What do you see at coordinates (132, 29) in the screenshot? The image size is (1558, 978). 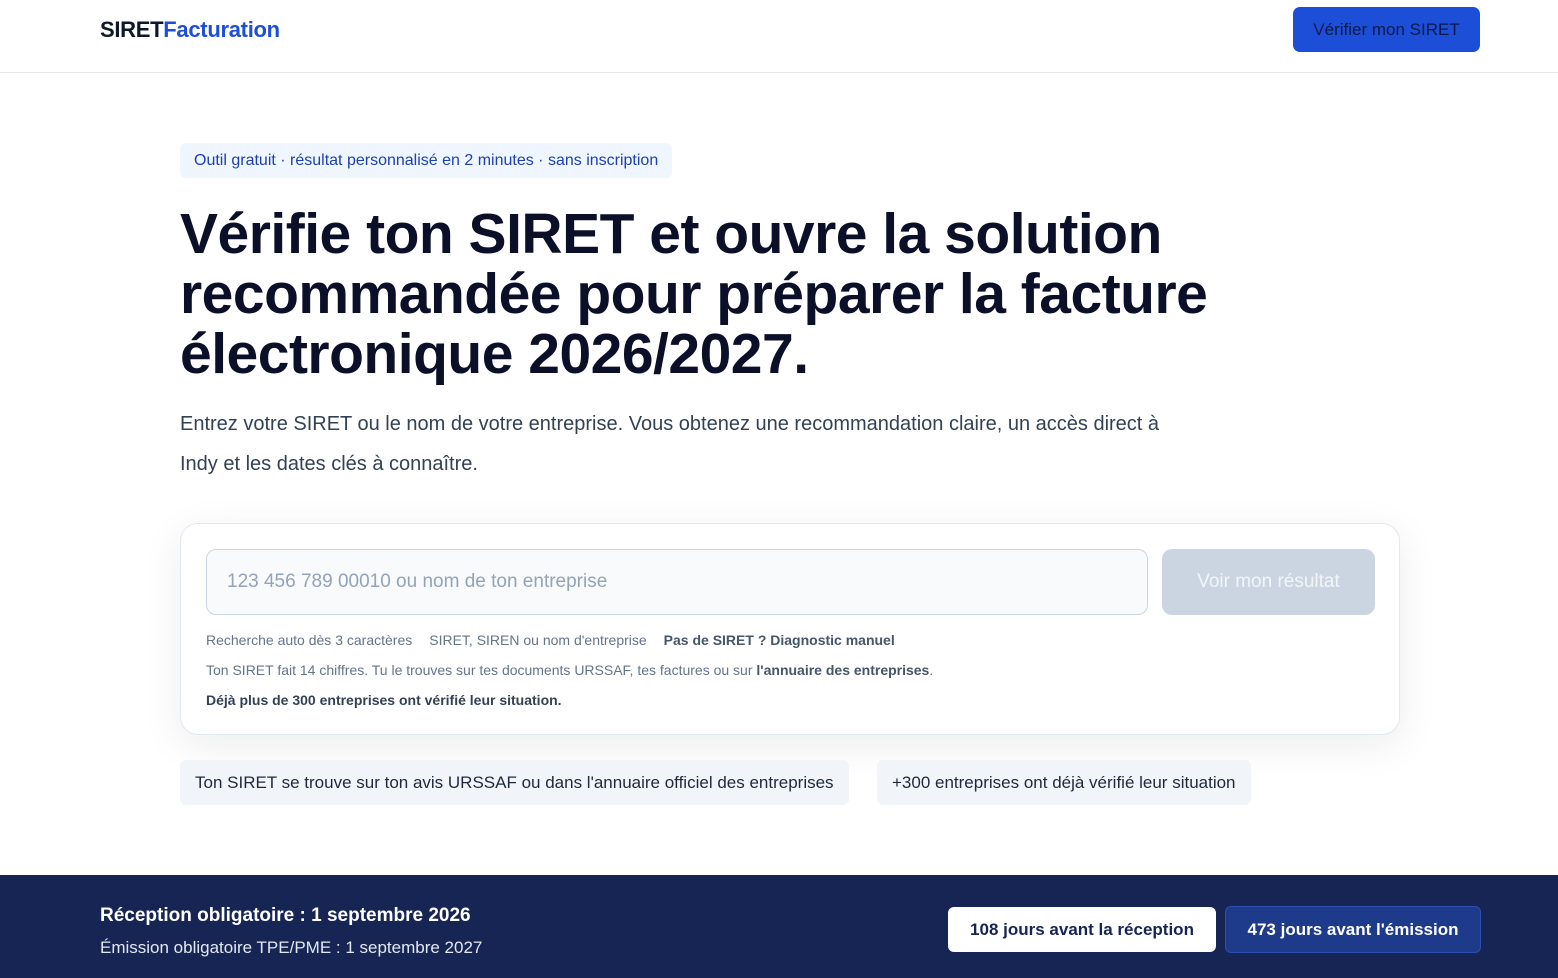 I see `logo-text-siret: SIRET` at bounding box center [132, 29].